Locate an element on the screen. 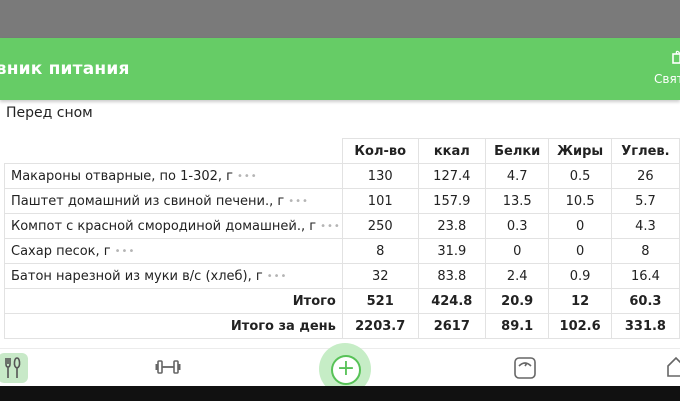 The width and height of the screenshot is (680, 401). day-total-carbs: 331.8 is located at coordinates (645, 326).